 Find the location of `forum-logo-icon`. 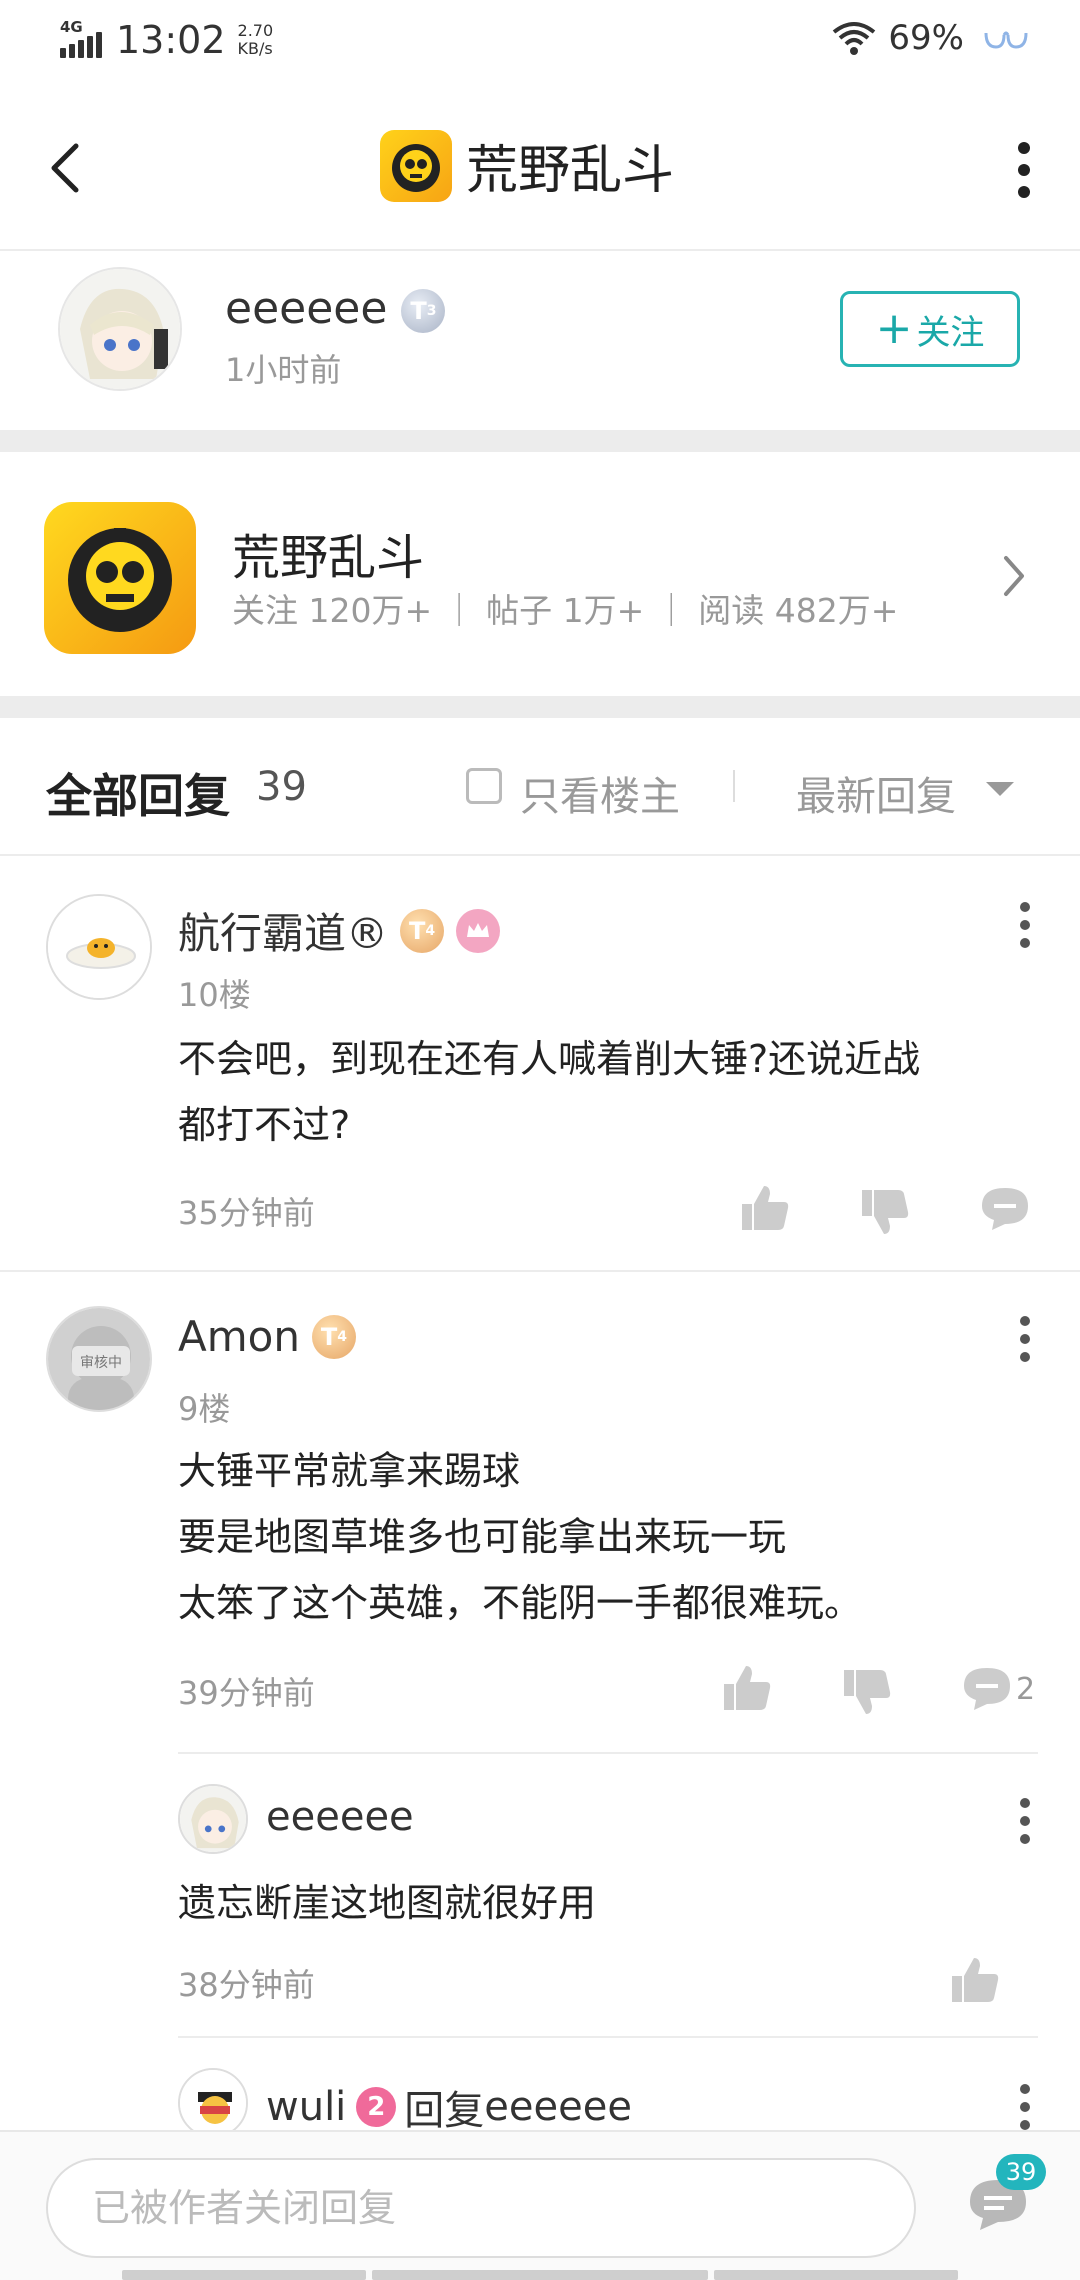

forum-logo-icon is located at coordinates (120, 578).